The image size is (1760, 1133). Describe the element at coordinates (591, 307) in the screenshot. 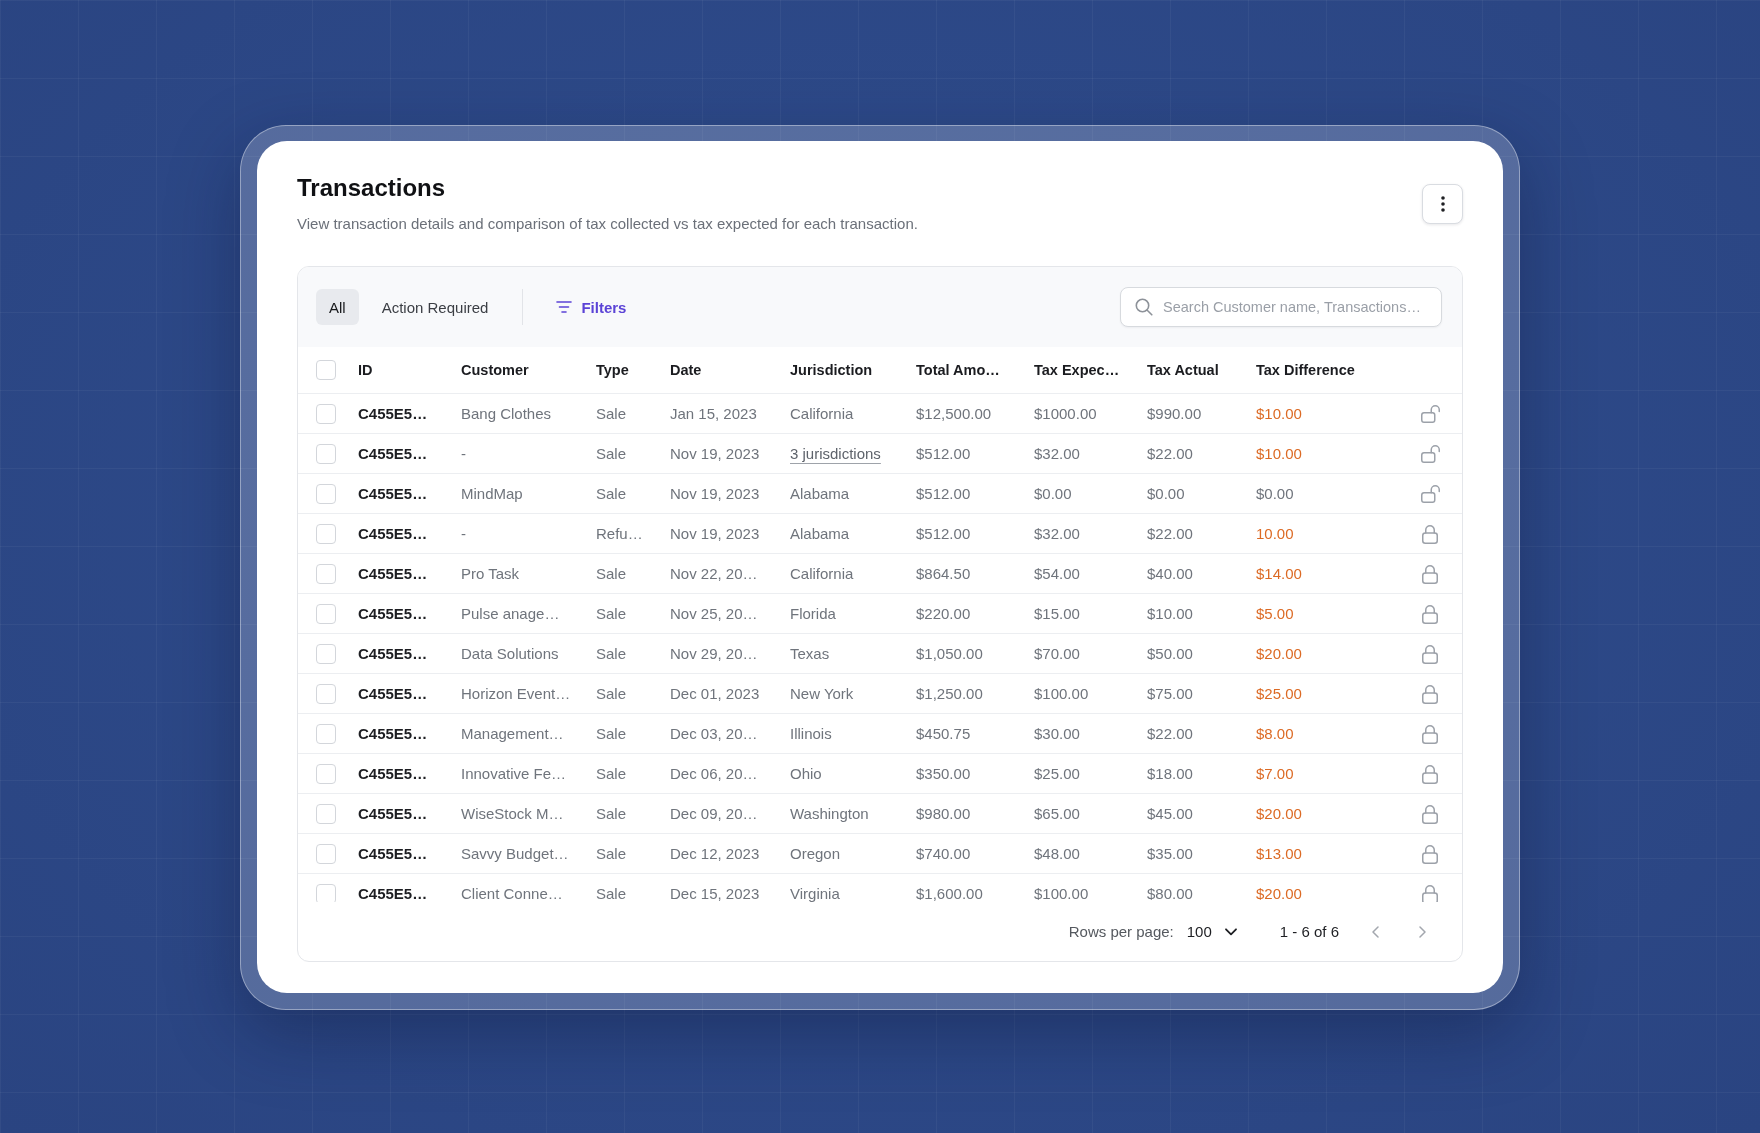

I see `filters-button: Filters` at that location.